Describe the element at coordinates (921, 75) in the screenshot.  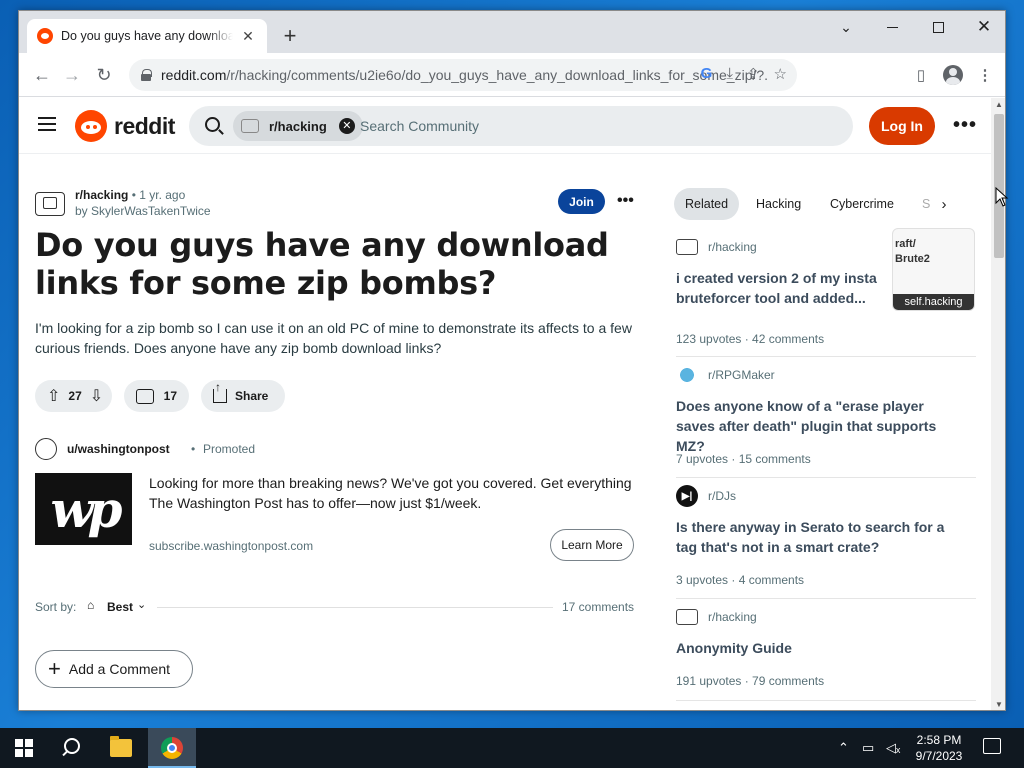
I see `side-panel-icon: ▯` at that location.